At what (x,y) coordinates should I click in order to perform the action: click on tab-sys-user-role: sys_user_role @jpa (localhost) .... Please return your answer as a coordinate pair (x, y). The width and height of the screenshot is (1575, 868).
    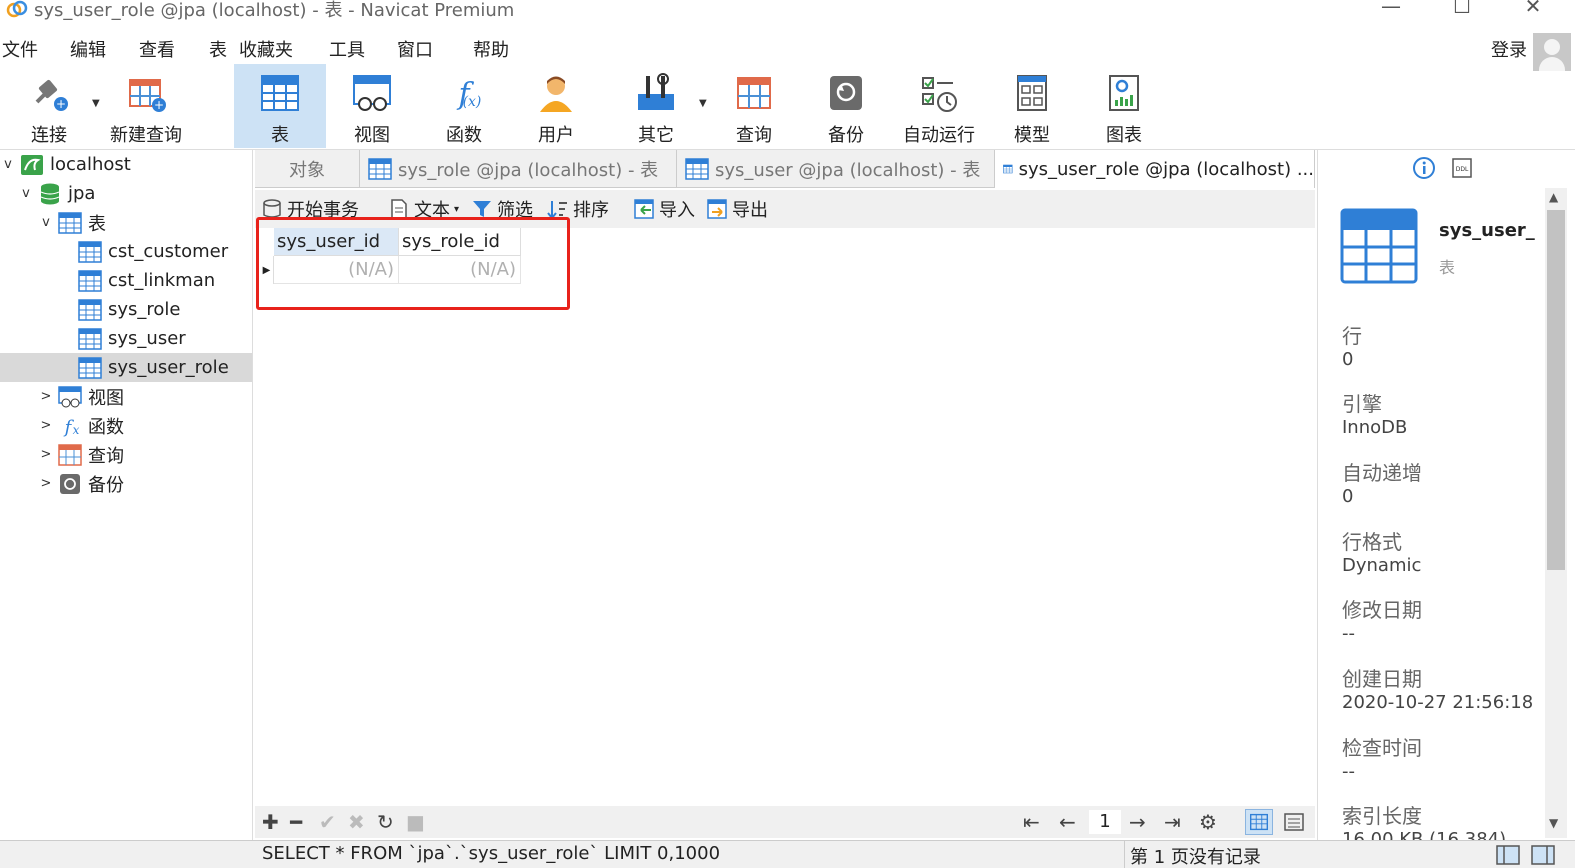
    Looking at the image, I should click on (1155, 169).